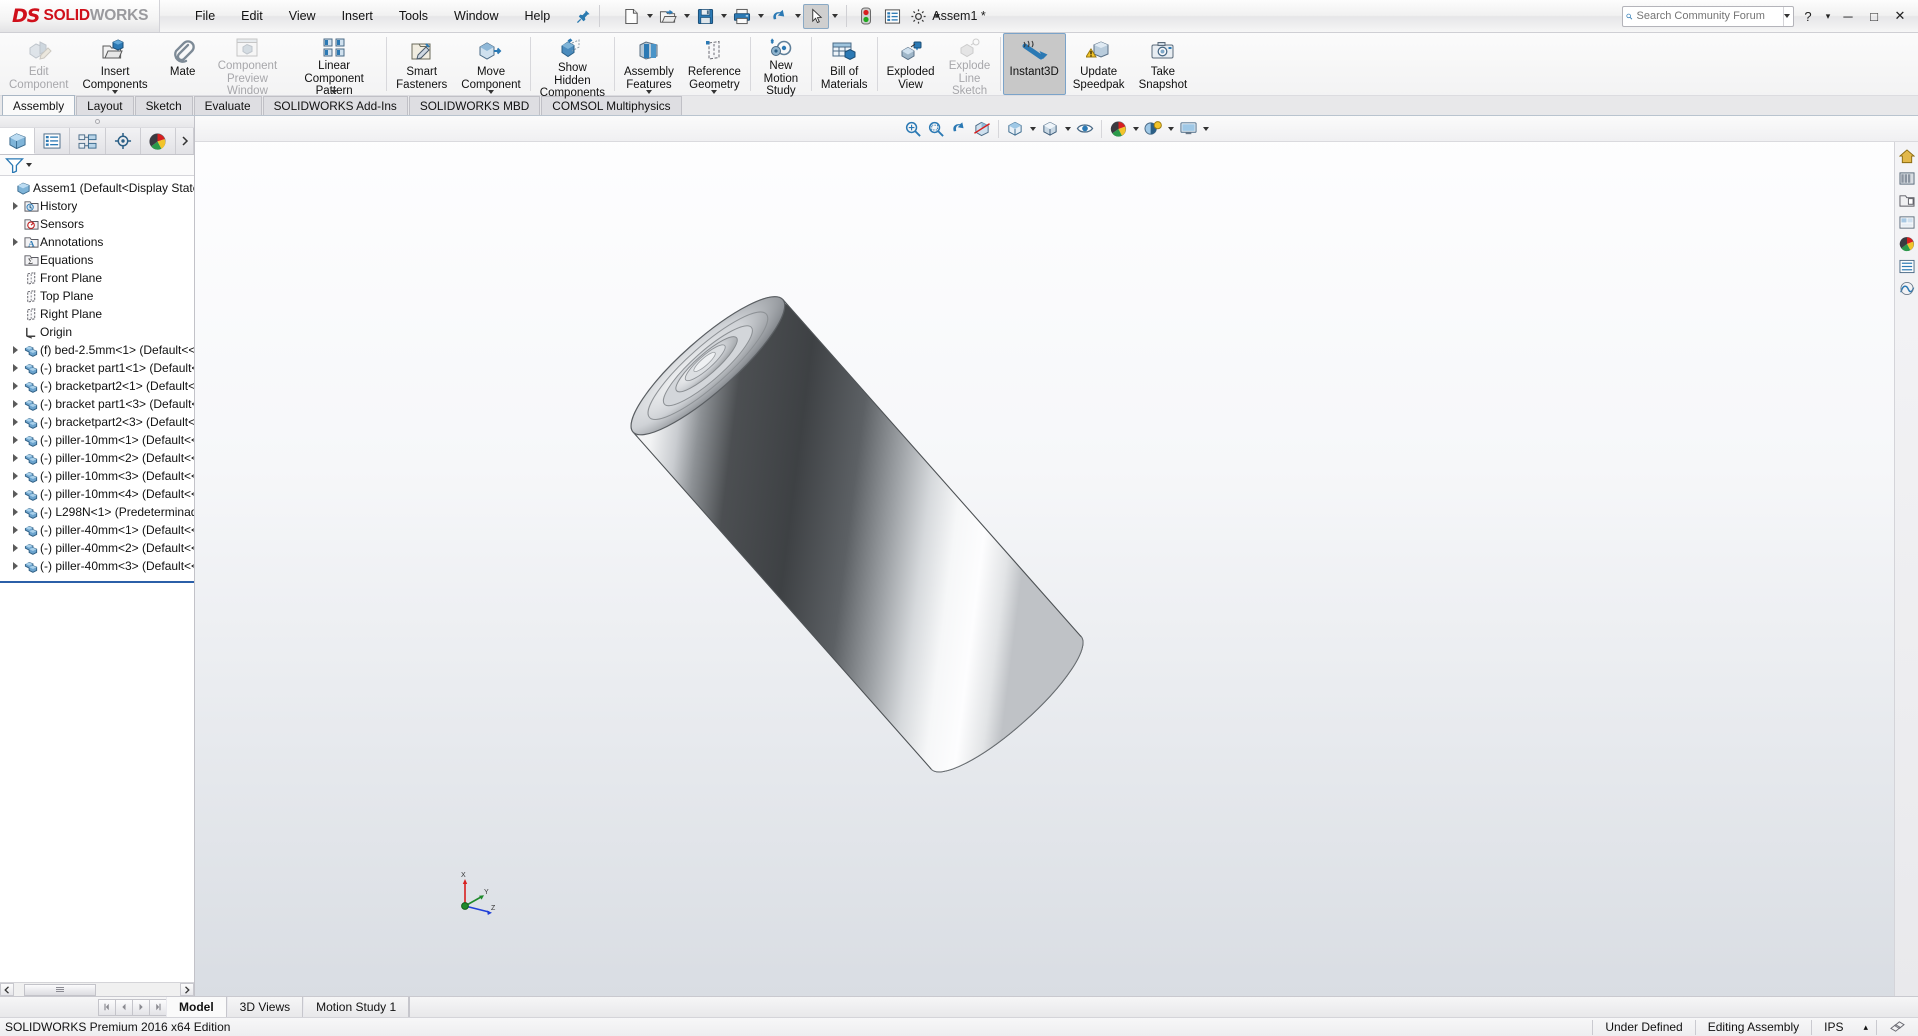  I want to click on tree-node: History, so click(97, 206).